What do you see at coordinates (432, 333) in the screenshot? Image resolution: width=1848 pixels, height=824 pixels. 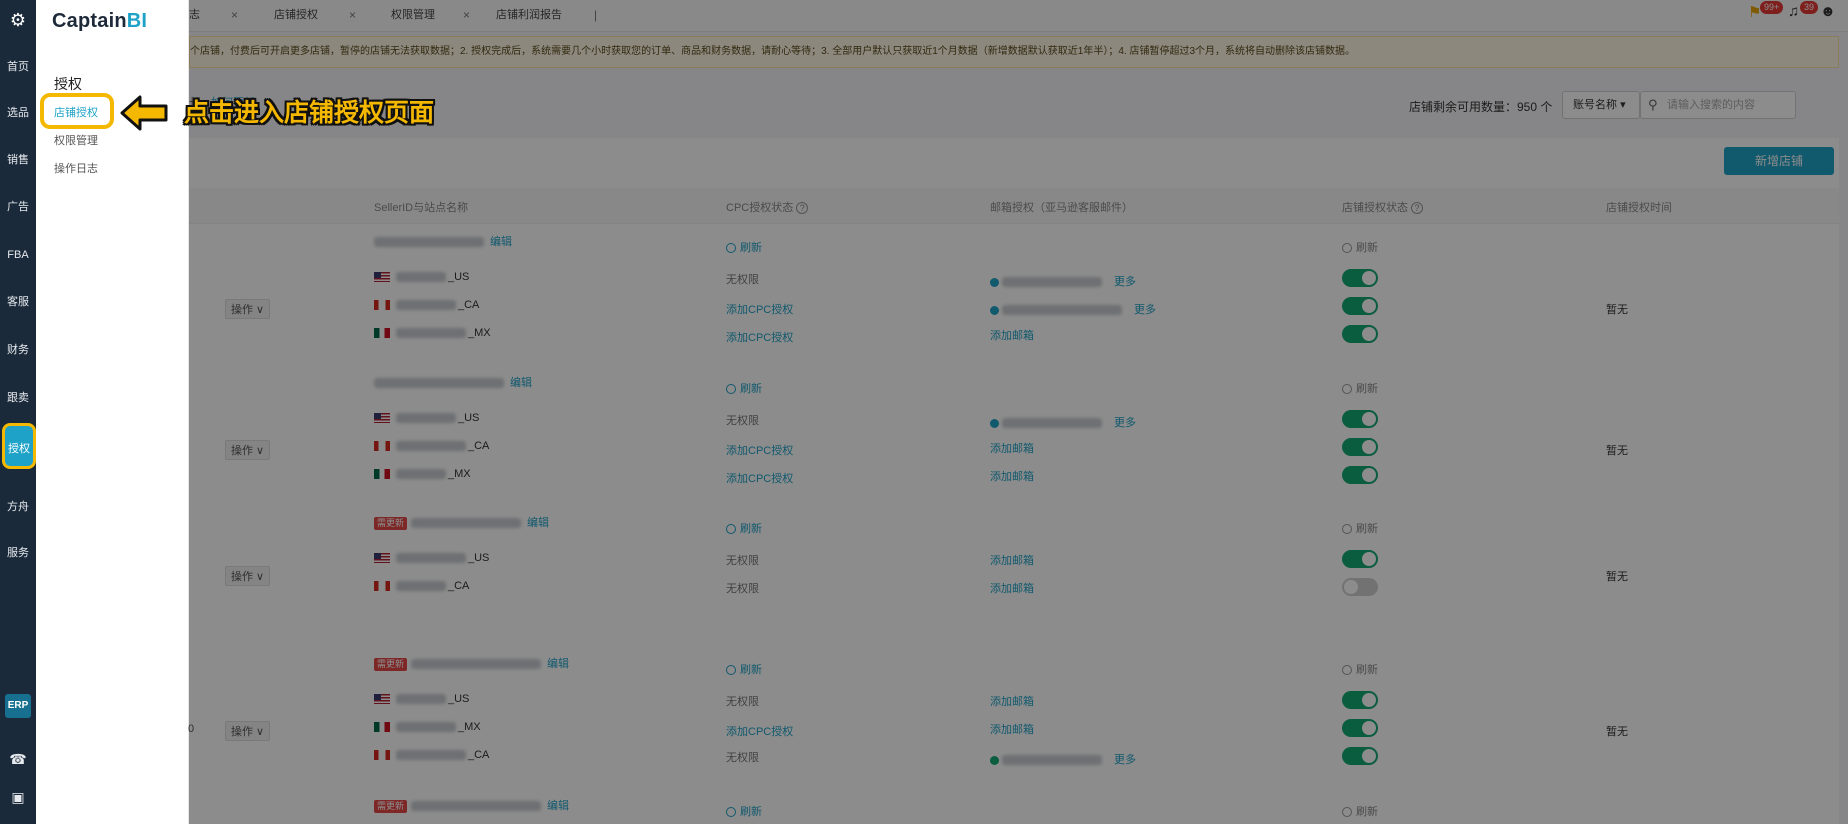 I see `site-name-cell: _MX` at bounding box center [432, 333].